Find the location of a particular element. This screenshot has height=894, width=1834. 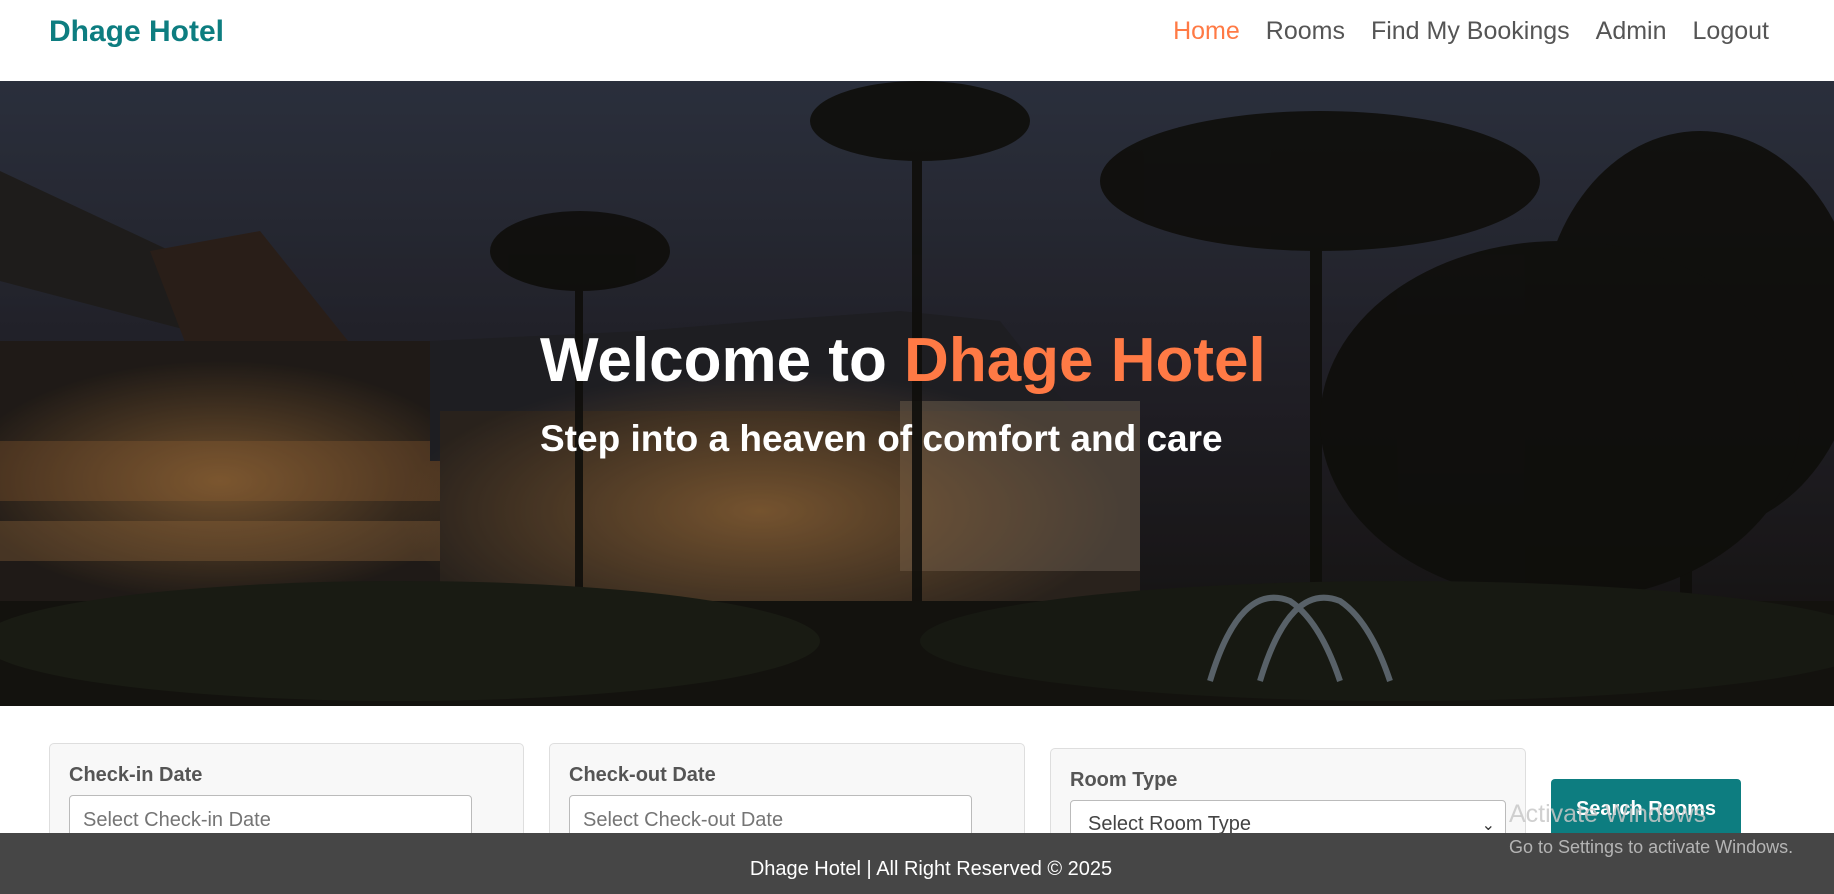

roomtype-selected-value: Select Room Type is located at coordinates (1170, 824).